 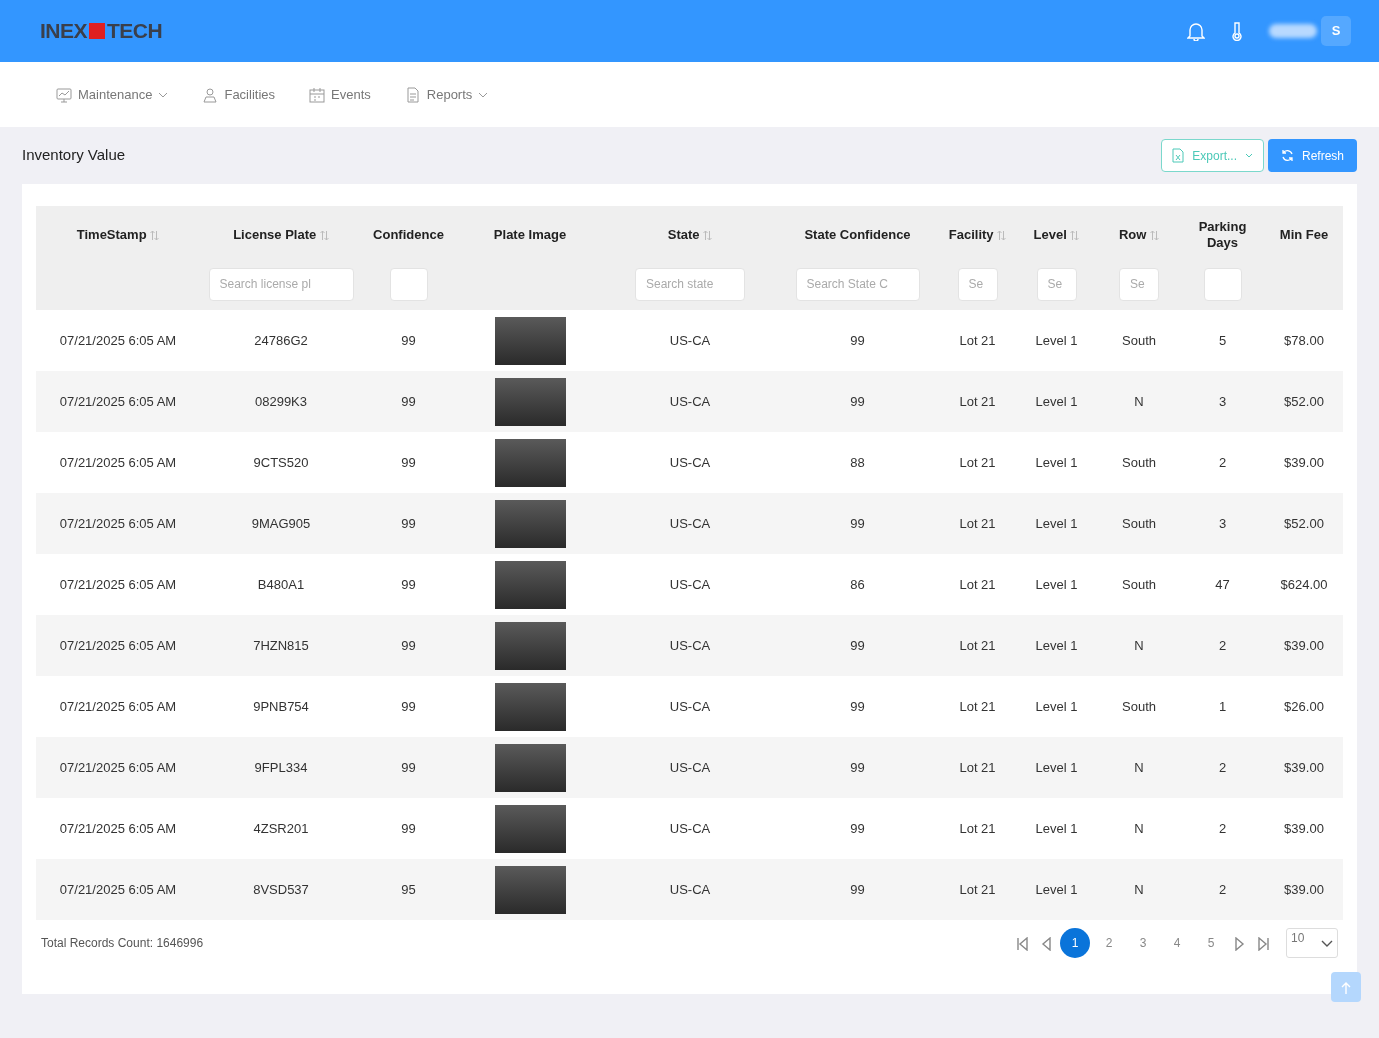 What do you see at coordinates (281, 523) in the screenshot?
I see `table-cell: 9MAG905` at bounding box center [281, 523].